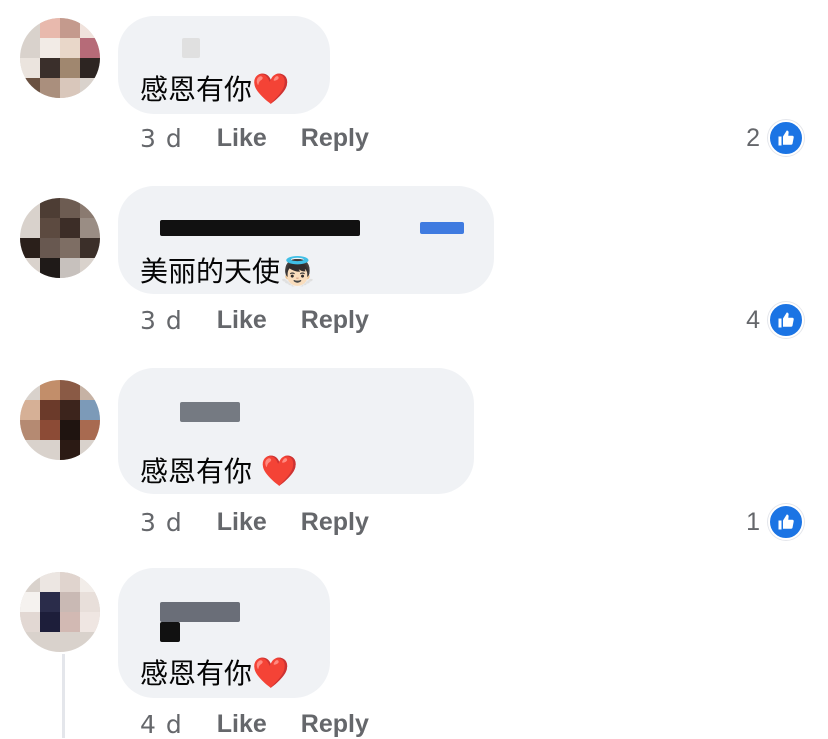 The image size is (828, 739). Describe the element at coordinates (753, 137) in the screenshot. I see `reaction-number: 2` at that location.